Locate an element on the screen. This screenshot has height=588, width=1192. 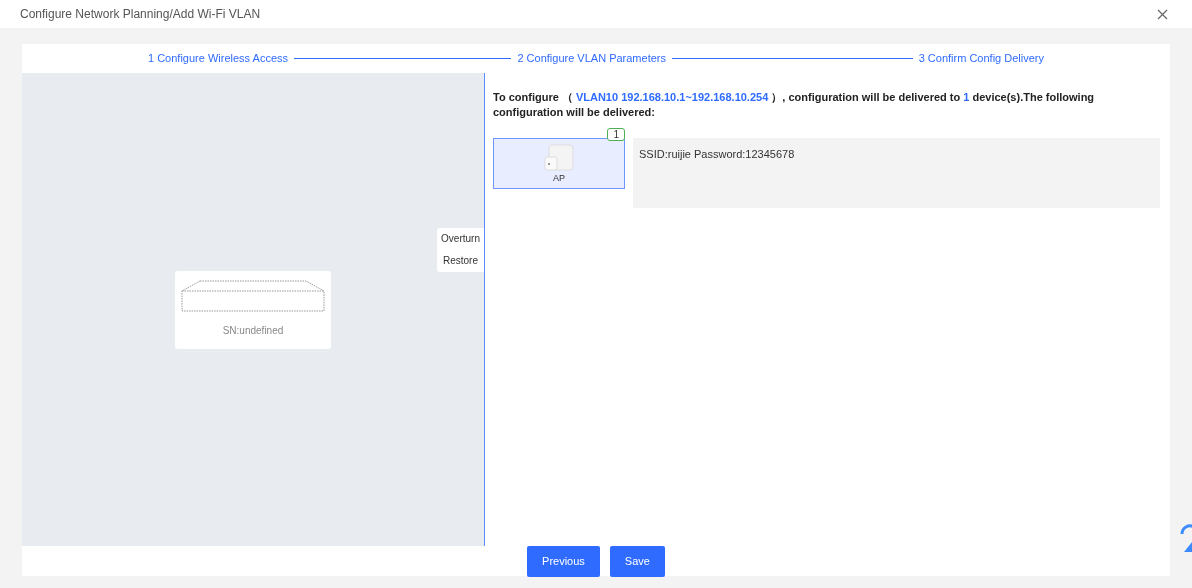
device-tile: AP is located at coordinates (559, 163).